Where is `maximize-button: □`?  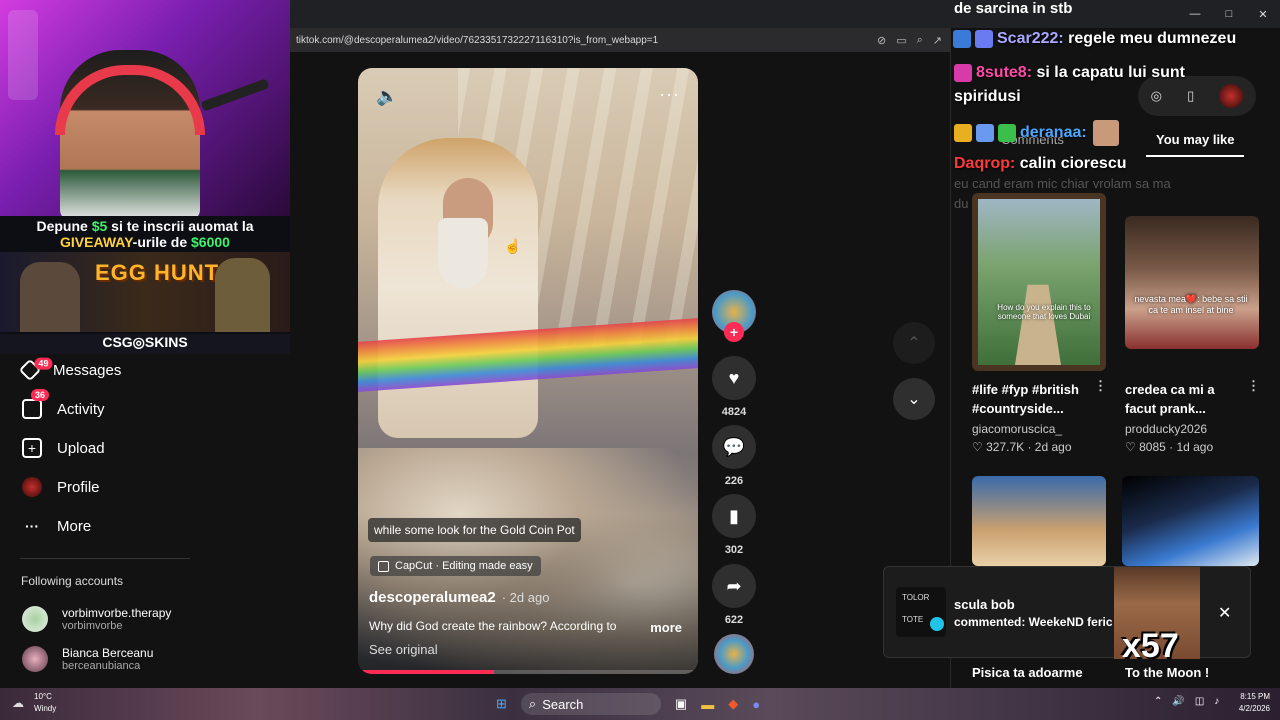
maximize-button: □ is located at coordinates (1229, 14).